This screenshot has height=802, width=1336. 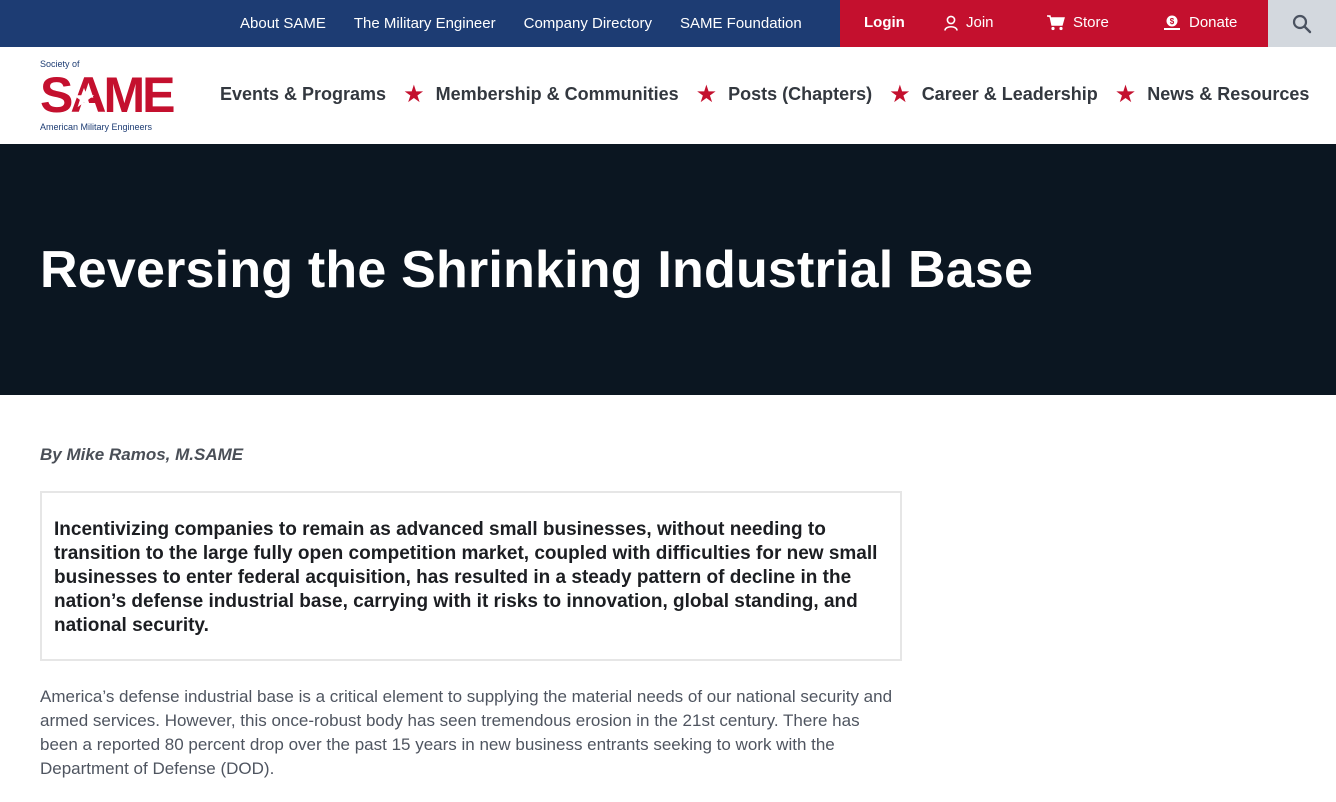 I want to click on join-link: Join, so click(x=969, y=22).